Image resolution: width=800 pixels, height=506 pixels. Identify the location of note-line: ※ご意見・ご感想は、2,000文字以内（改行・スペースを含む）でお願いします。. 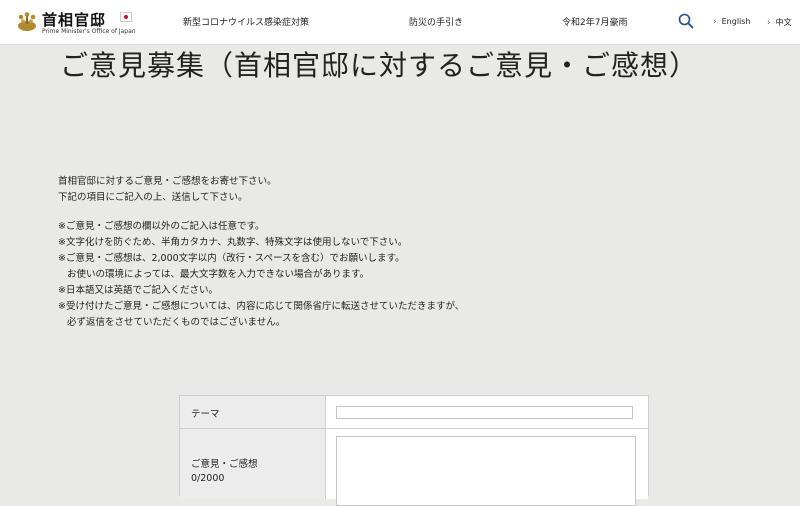
(231, 258).